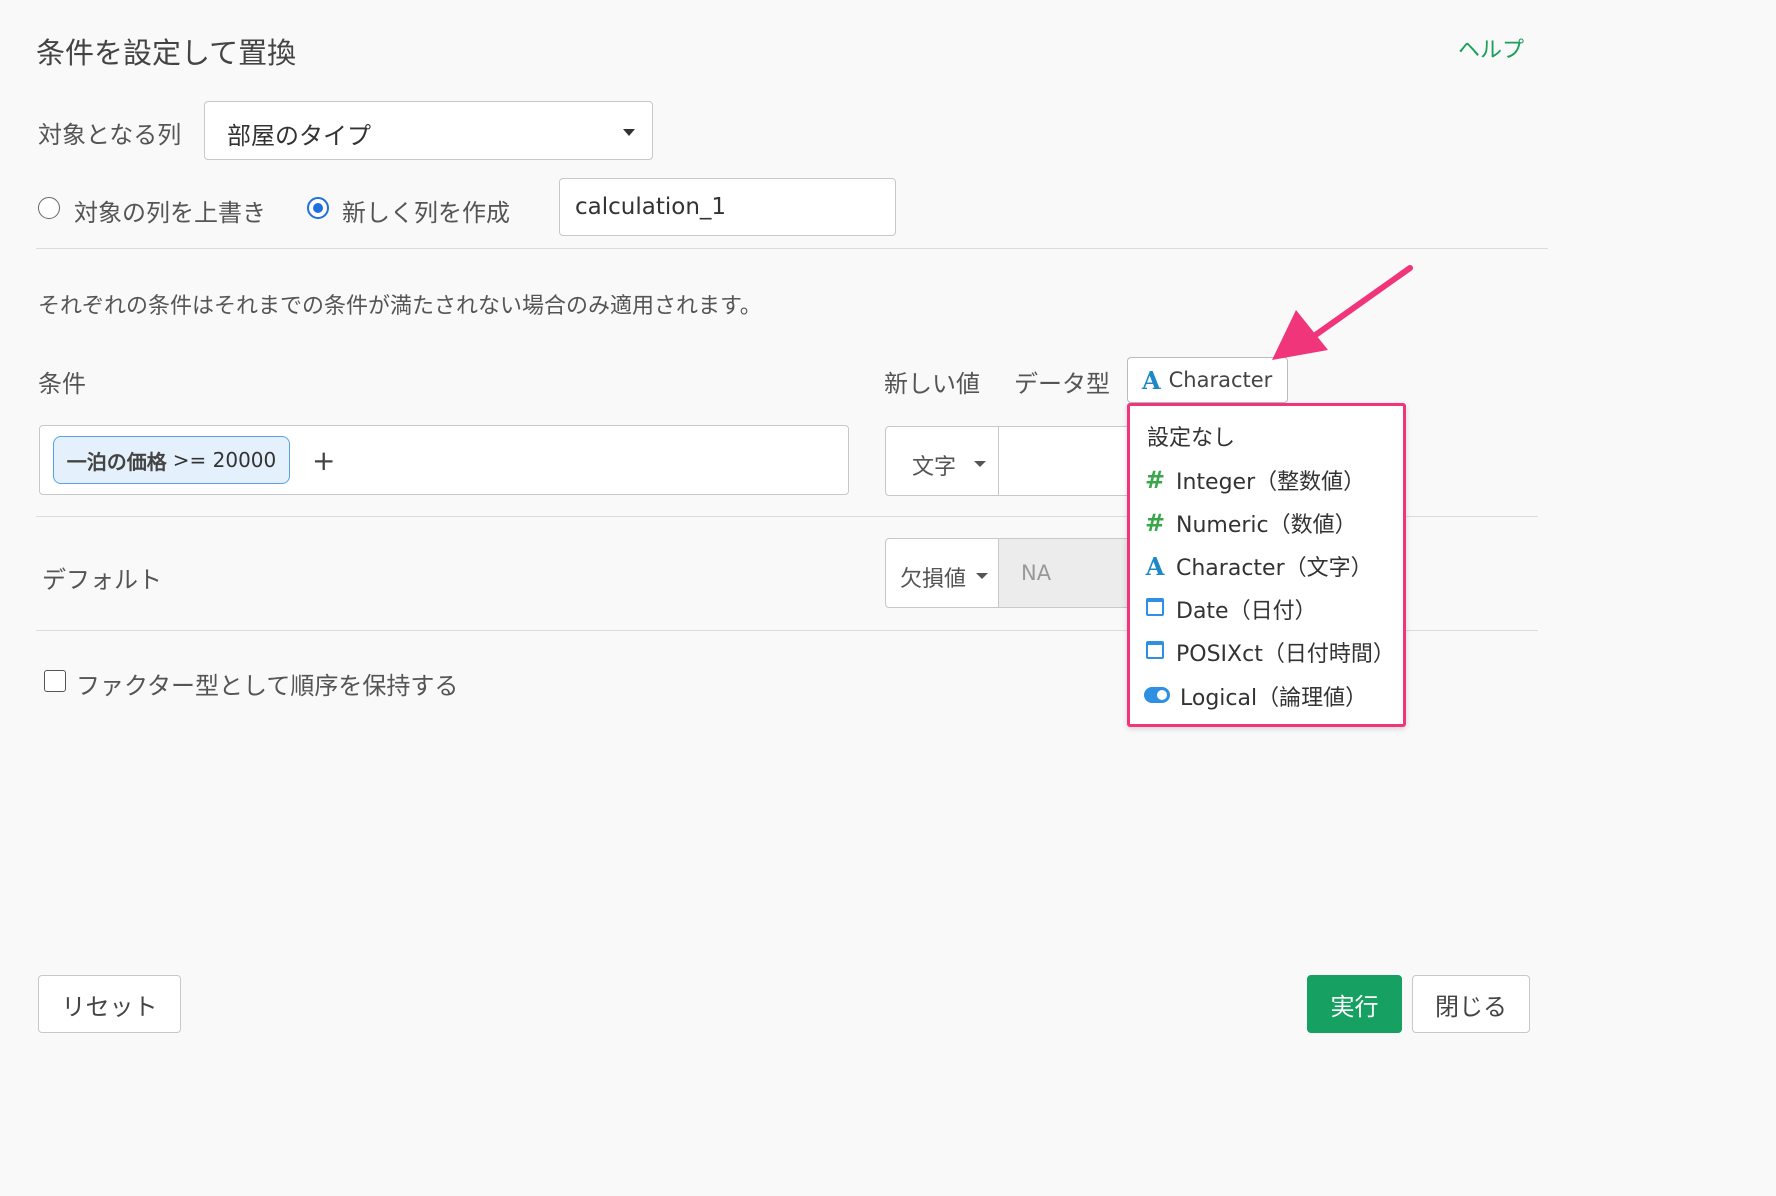 The width and height of the screenshot is (1776, 1196). Describe the element at coordinates (318, 208) in the screenshot. I see `new-column-radio` at that location.